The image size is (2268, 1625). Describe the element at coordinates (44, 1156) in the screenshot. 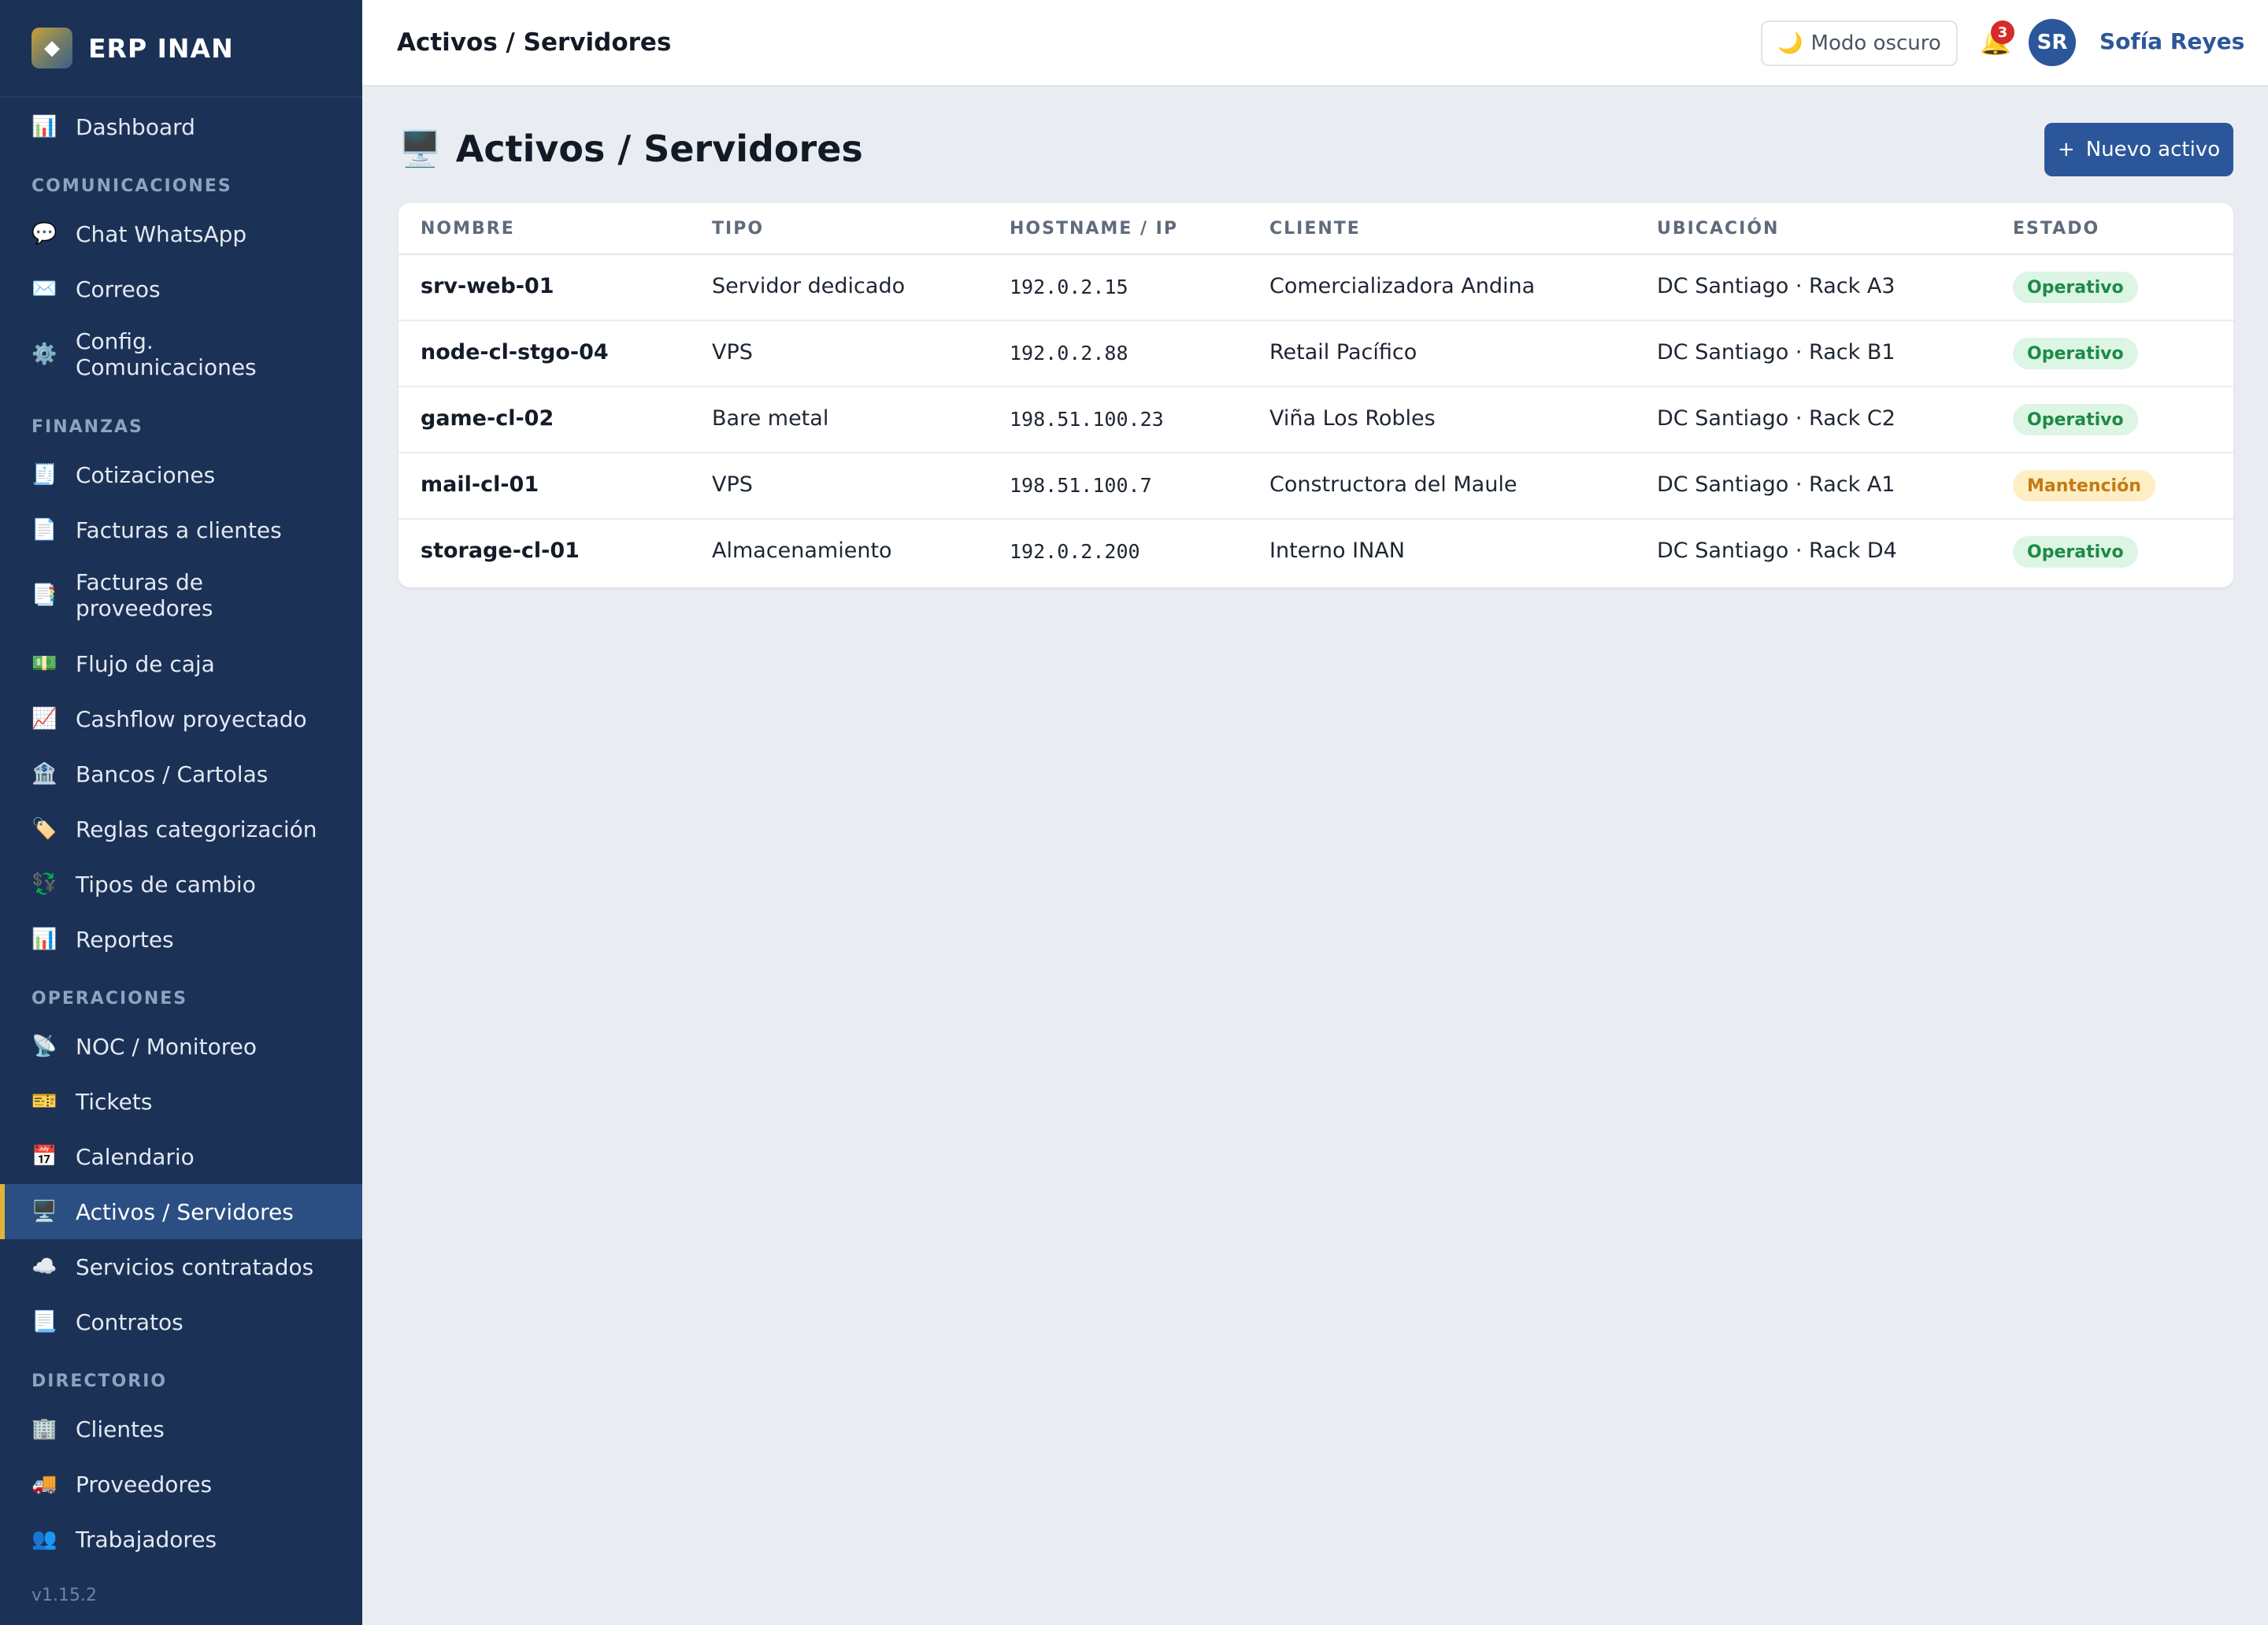

I see `calendar-icon: 📅` at that location.